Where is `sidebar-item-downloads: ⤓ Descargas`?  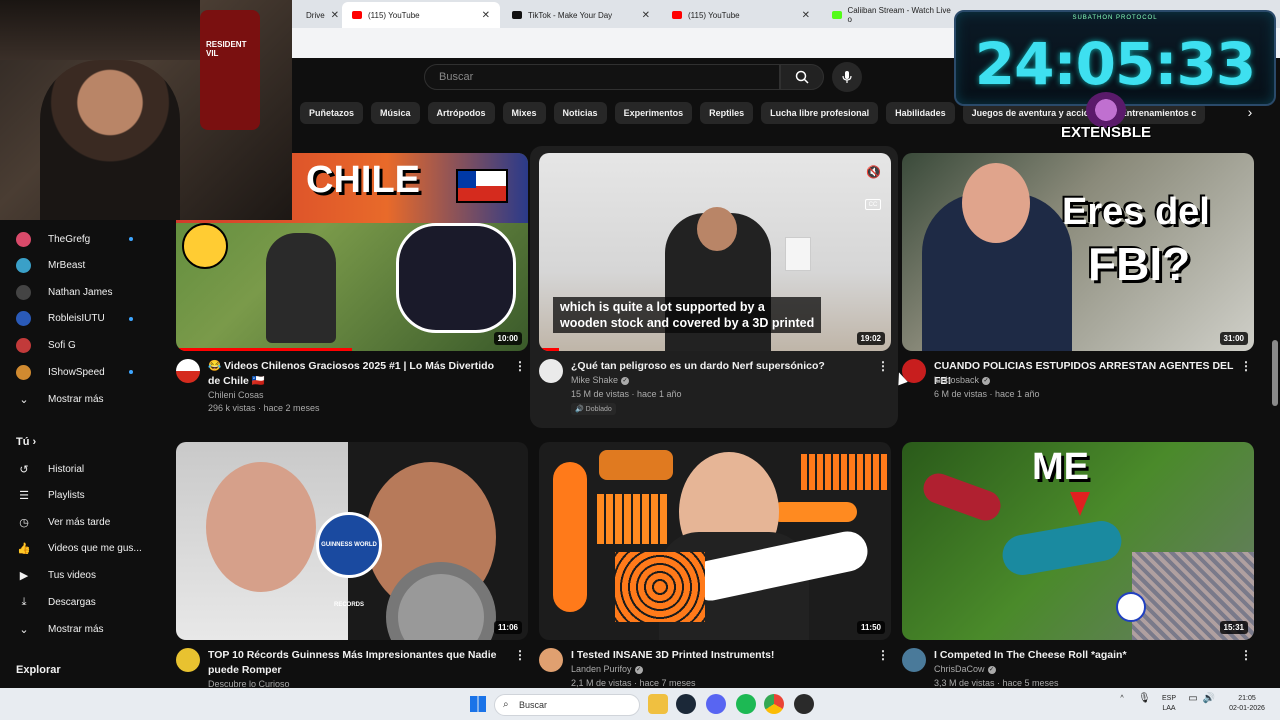
sidebar-item-downloads: ⤓ Descargas is located at coordinates (86, 602).